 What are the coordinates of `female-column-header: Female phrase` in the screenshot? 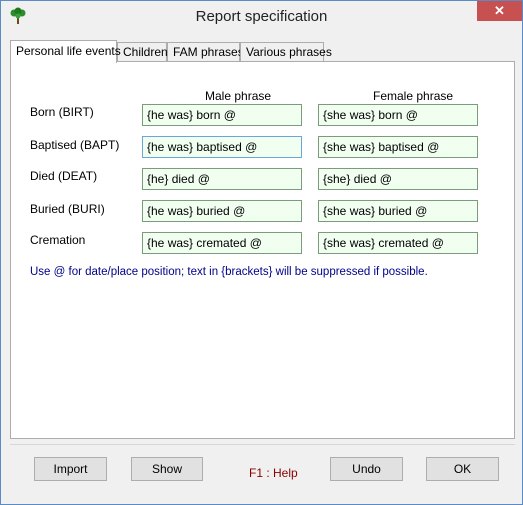 It's located at (413, 96).